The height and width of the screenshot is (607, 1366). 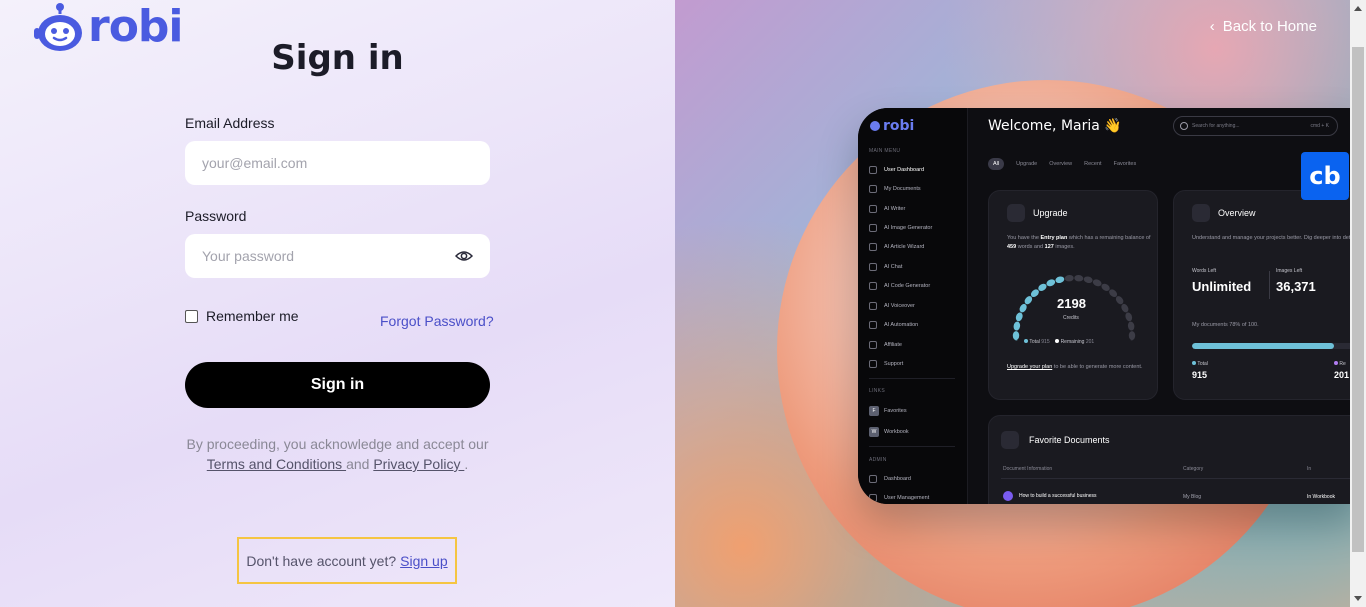 I want to click on writer-icon, so click(x=873, y=209).